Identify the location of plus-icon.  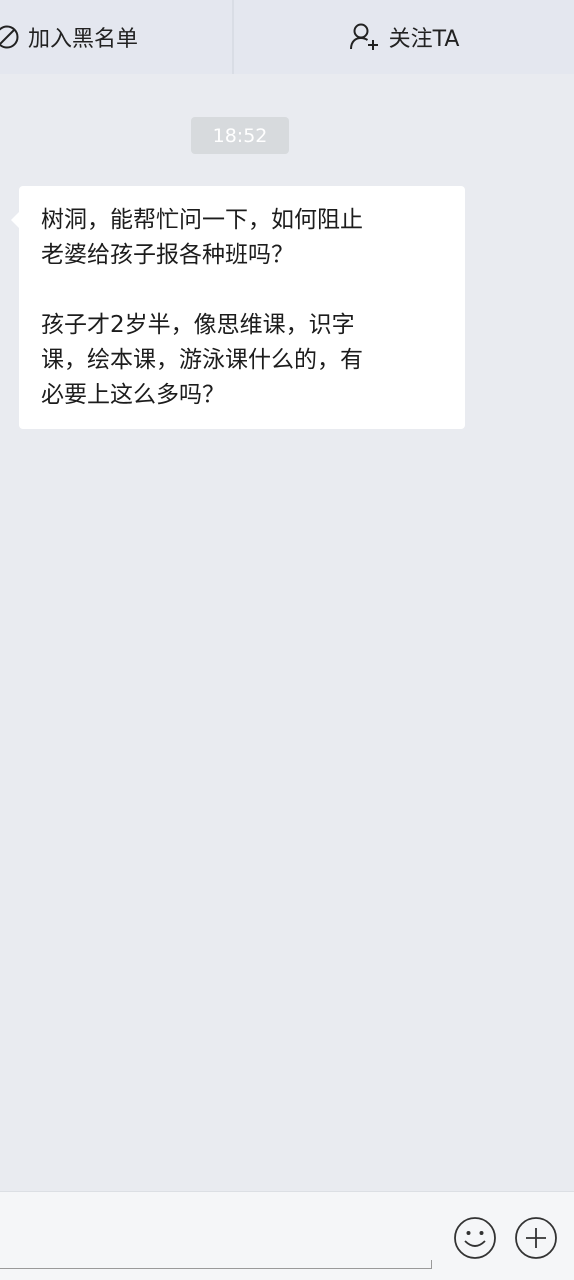
(536, 1238).